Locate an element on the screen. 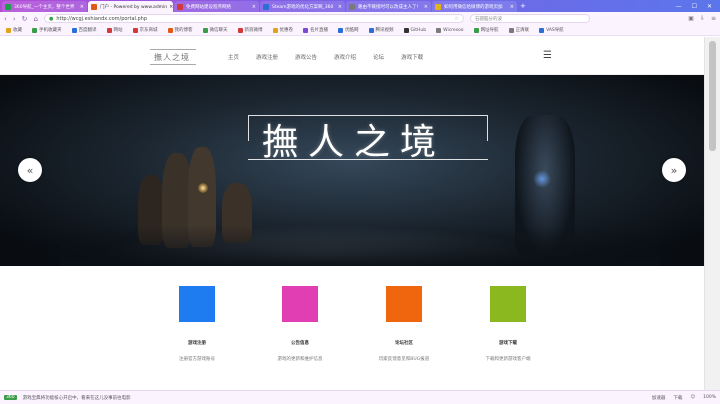 This screenshot has height=404, width=720. bookmark-label: 京东商城 is located at coordinates (148, 30).